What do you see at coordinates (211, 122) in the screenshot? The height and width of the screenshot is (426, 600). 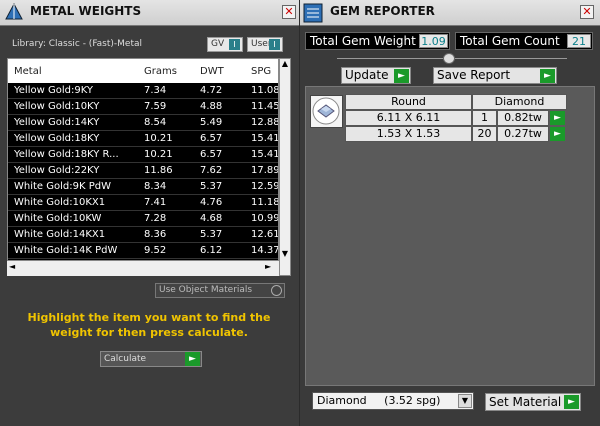 I see `table-cell: 5.49` at bounding box center [211, 122].